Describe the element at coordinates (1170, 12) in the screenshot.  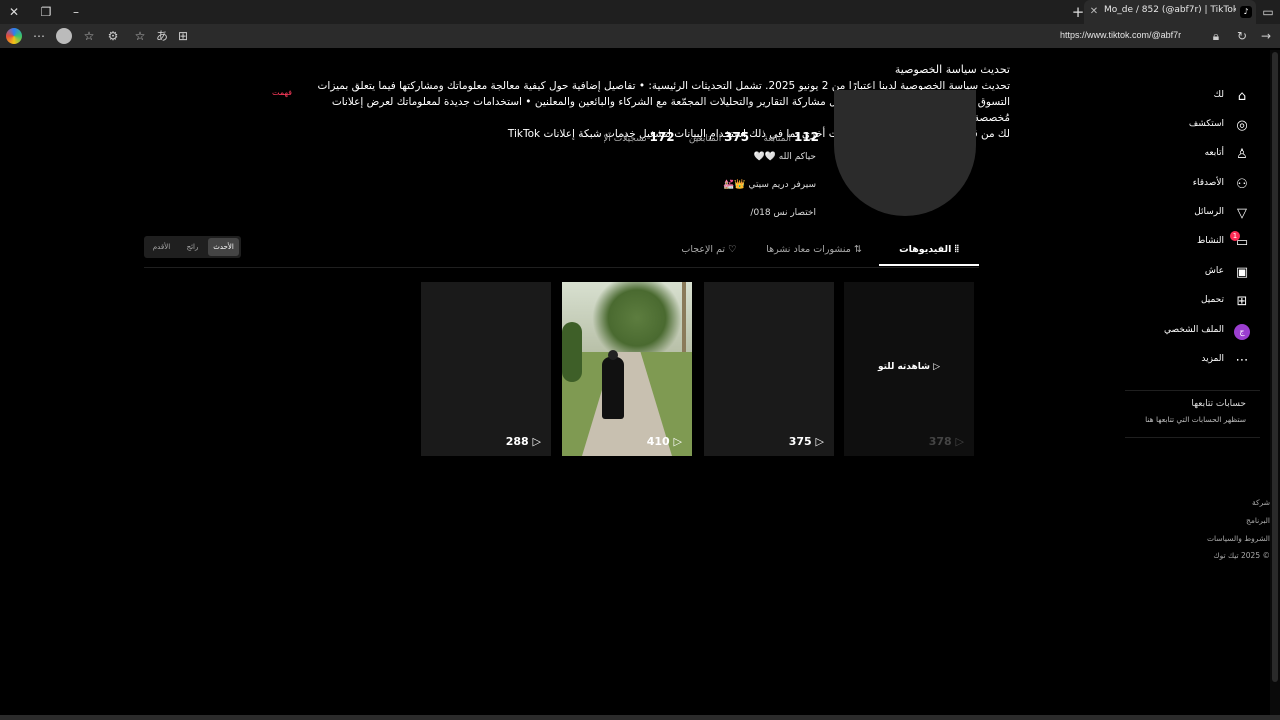
I see `browser-tab: ✕ Mo_de / 852 (@abf7r) | TikTok ♪` at that location.